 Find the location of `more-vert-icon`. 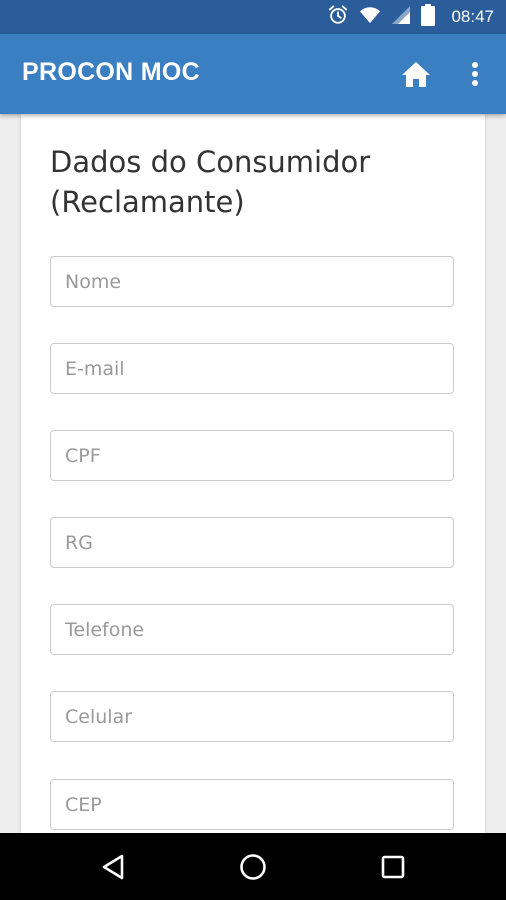

more-vert-icon is located at coordinates (475, 74).